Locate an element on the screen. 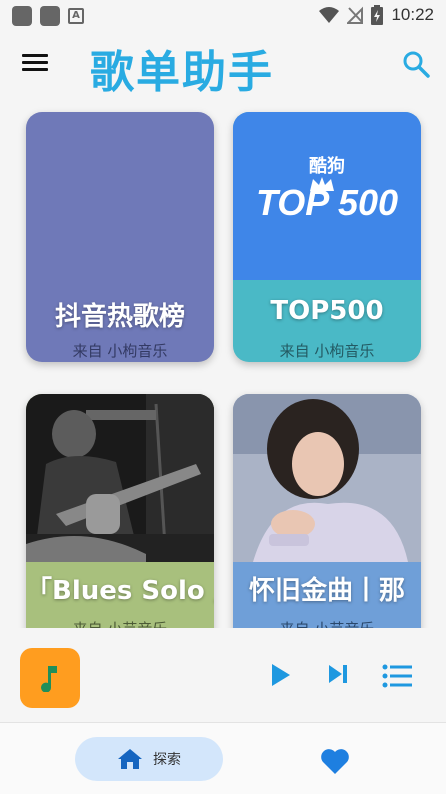 The width and height of the screenshot is (446, 794). skip-next-icon is located at coordinates (338, 674).